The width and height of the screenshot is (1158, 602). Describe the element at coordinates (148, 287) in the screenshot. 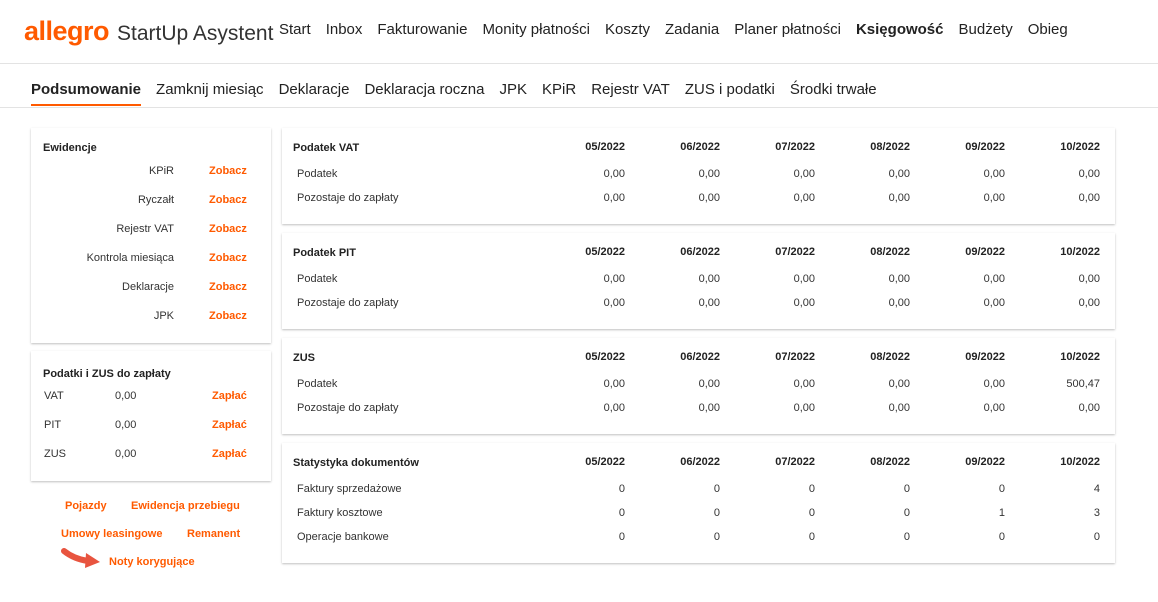

I see `ewidencja-label: Deklaracje` at that location.